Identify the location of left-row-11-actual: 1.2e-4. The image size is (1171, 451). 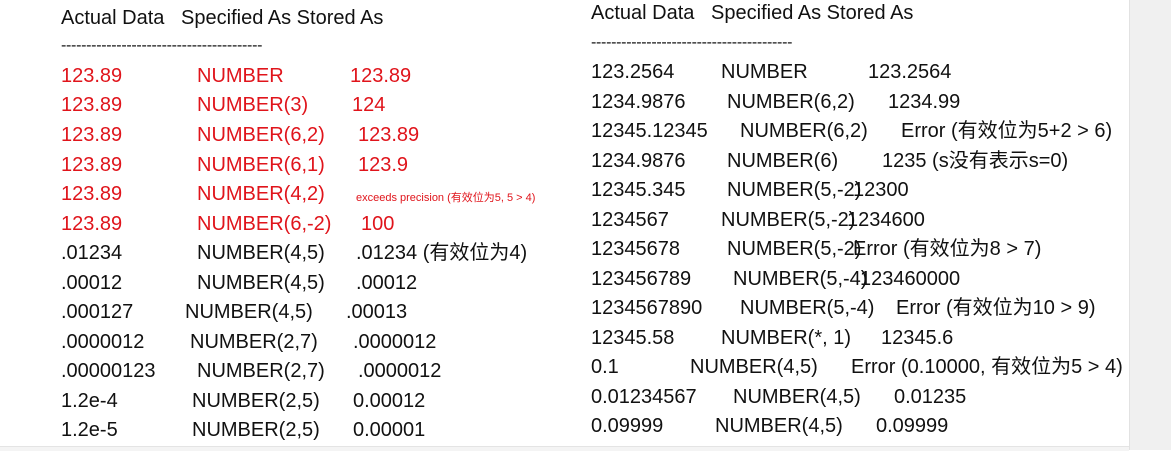
(89, 401).